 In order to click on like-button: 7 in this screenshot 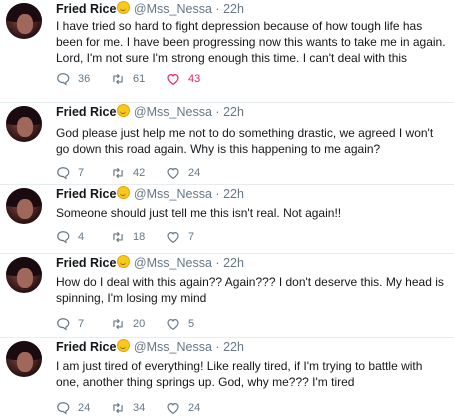, I will do `click(193, 237)`.